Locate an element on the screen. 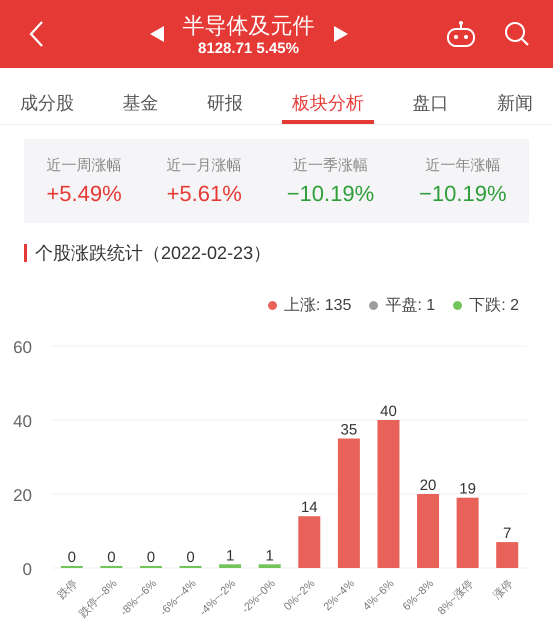  legend-item: 下跌: 2 is located at coordinates (486, 305).